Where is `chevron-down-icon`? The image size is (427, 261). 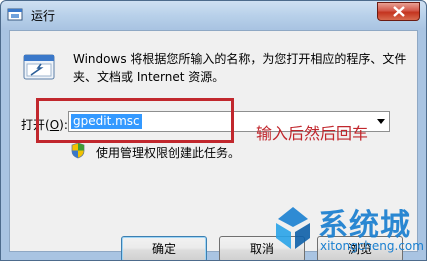 chevron-down-icon is located at coordinates (381, 121).